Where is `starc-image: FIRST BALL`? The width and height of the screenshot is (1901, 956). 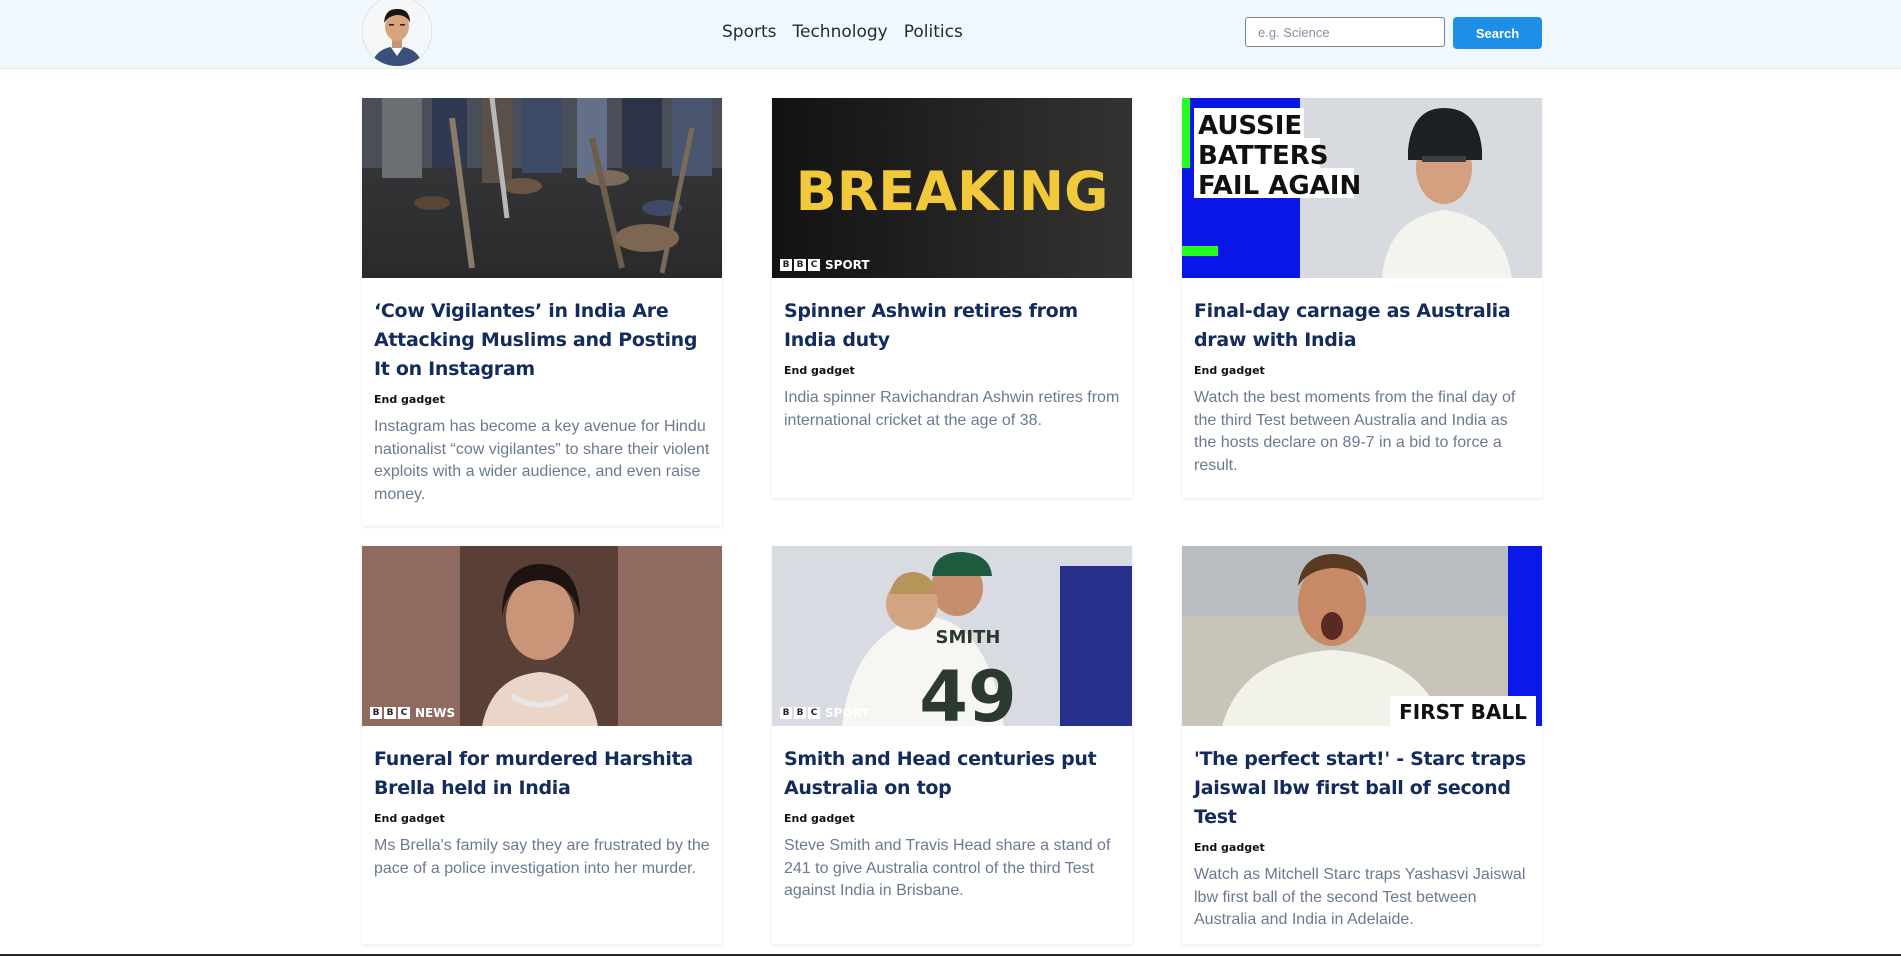
starc-image: FIRST BALL is located at coordinates (1362, 636).